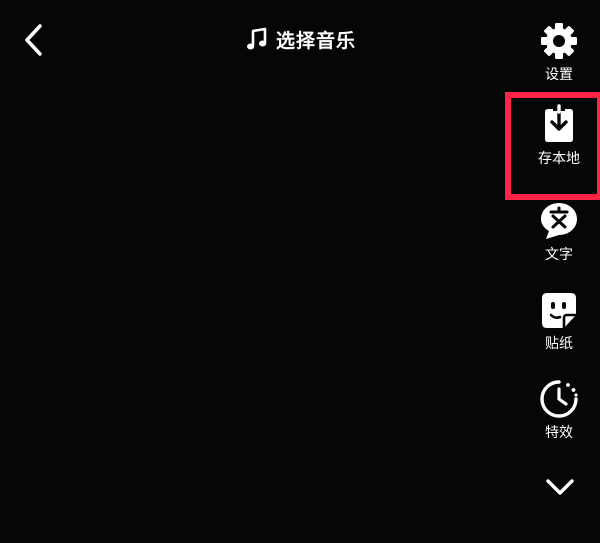 The width and height of the screenshot is (600, 543). What do you see at coordinates (559, 255) in the screenshot?
I see `text-label: 文字` at bounding box center [559, 255].